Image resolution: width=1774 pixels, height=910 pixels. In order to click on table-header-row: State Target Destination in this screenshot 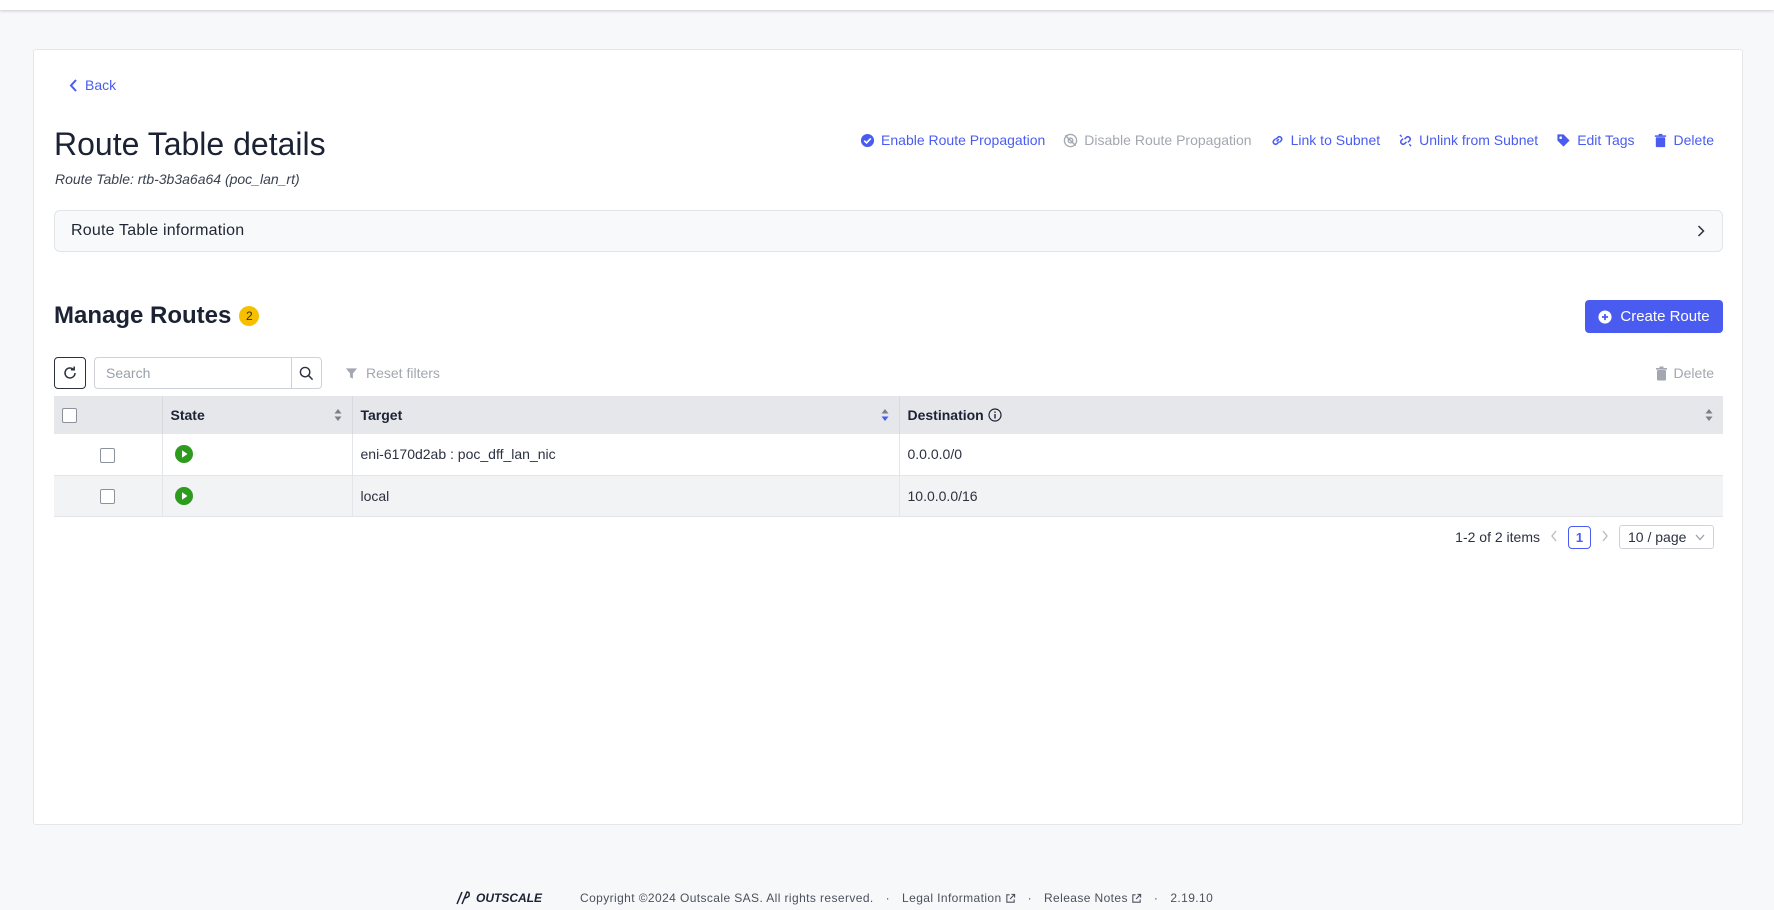, I will do `click(888, 415)`.